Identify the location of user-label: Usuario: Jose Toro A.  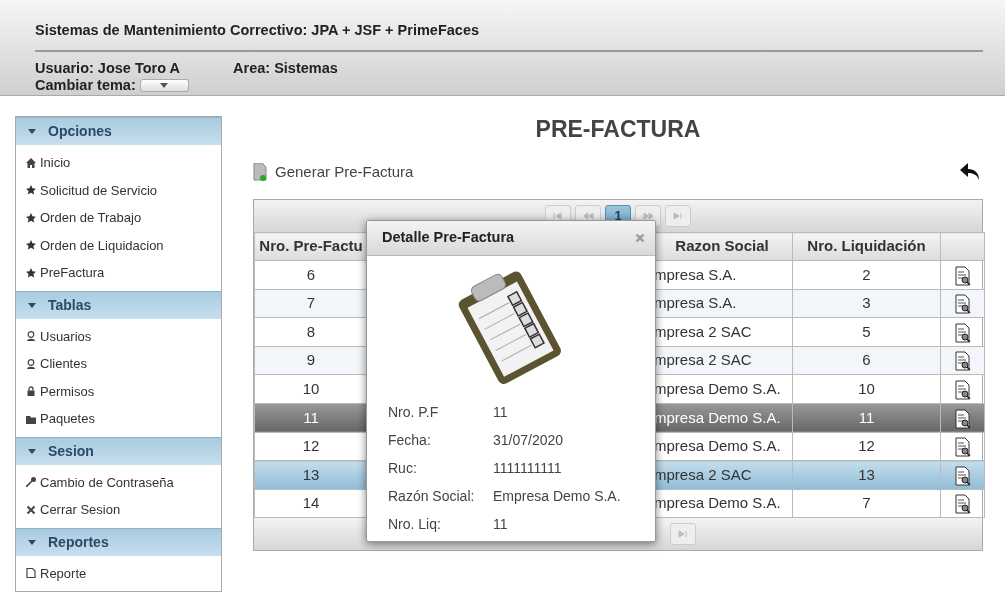
(108, 68).